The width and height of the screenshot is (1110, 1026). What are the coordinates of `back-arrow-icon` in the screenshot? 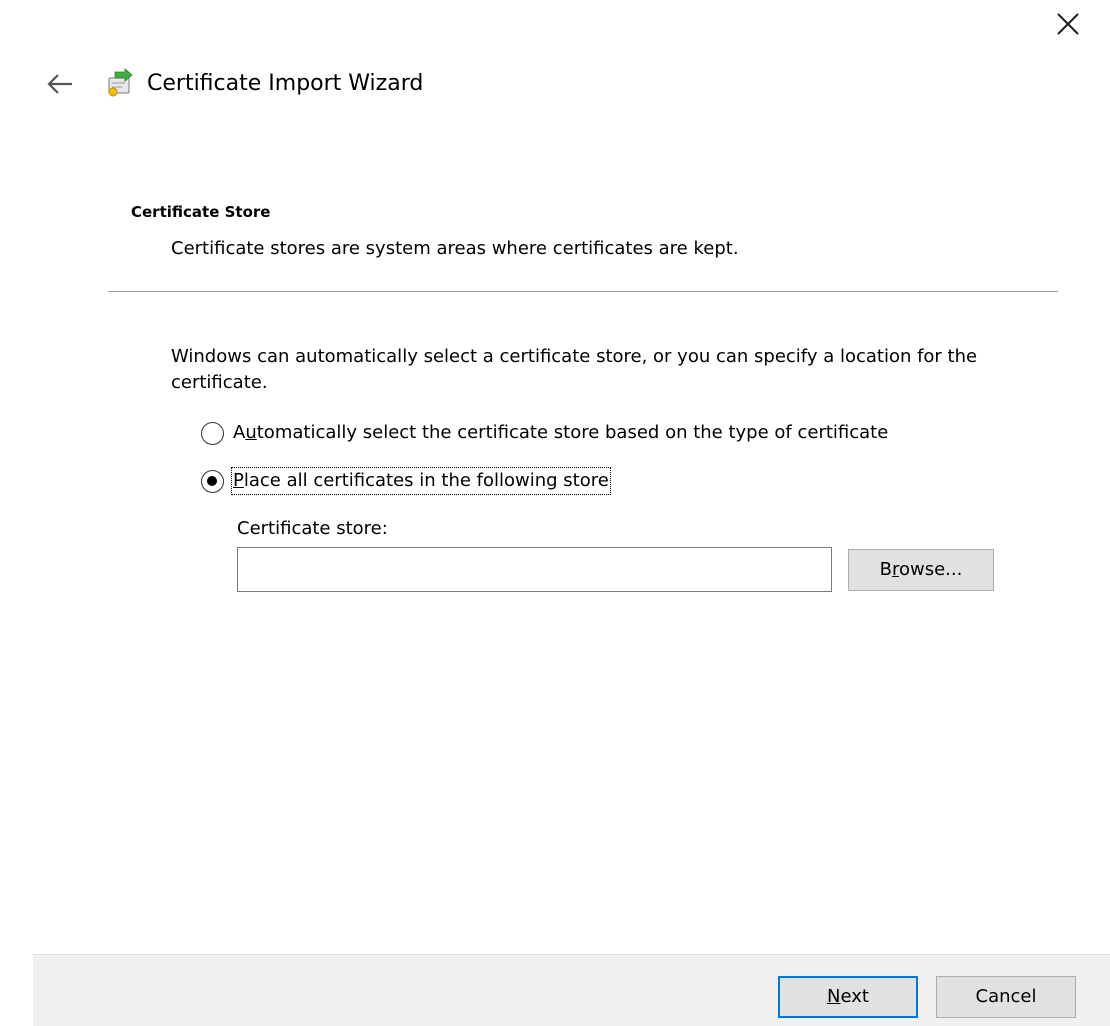 It's located at (59, 84).